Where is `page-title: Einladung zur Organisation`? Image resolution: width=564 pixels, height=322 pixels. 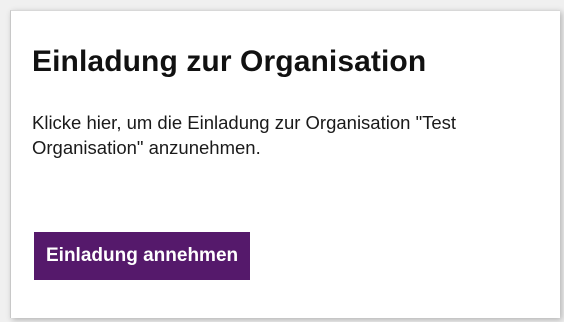
page-title: Einladung zur Organisation is located at coordinates (229, 61).